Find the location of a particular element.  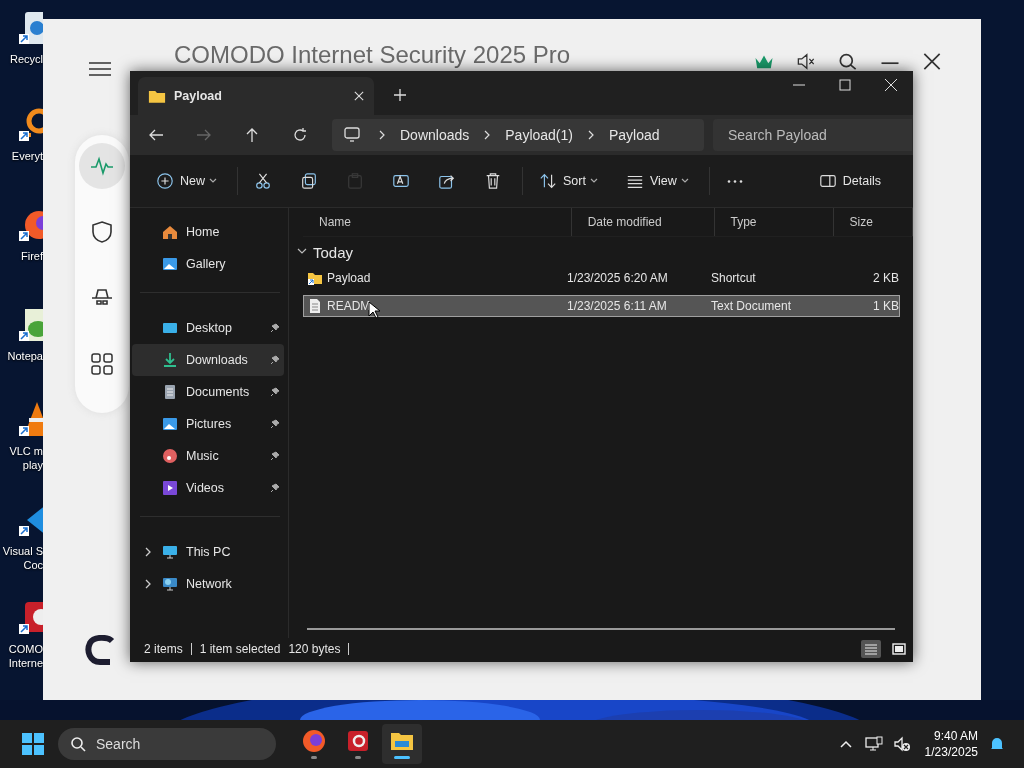

size-cell-text: 1 KB is located at coordinates (885, 306).